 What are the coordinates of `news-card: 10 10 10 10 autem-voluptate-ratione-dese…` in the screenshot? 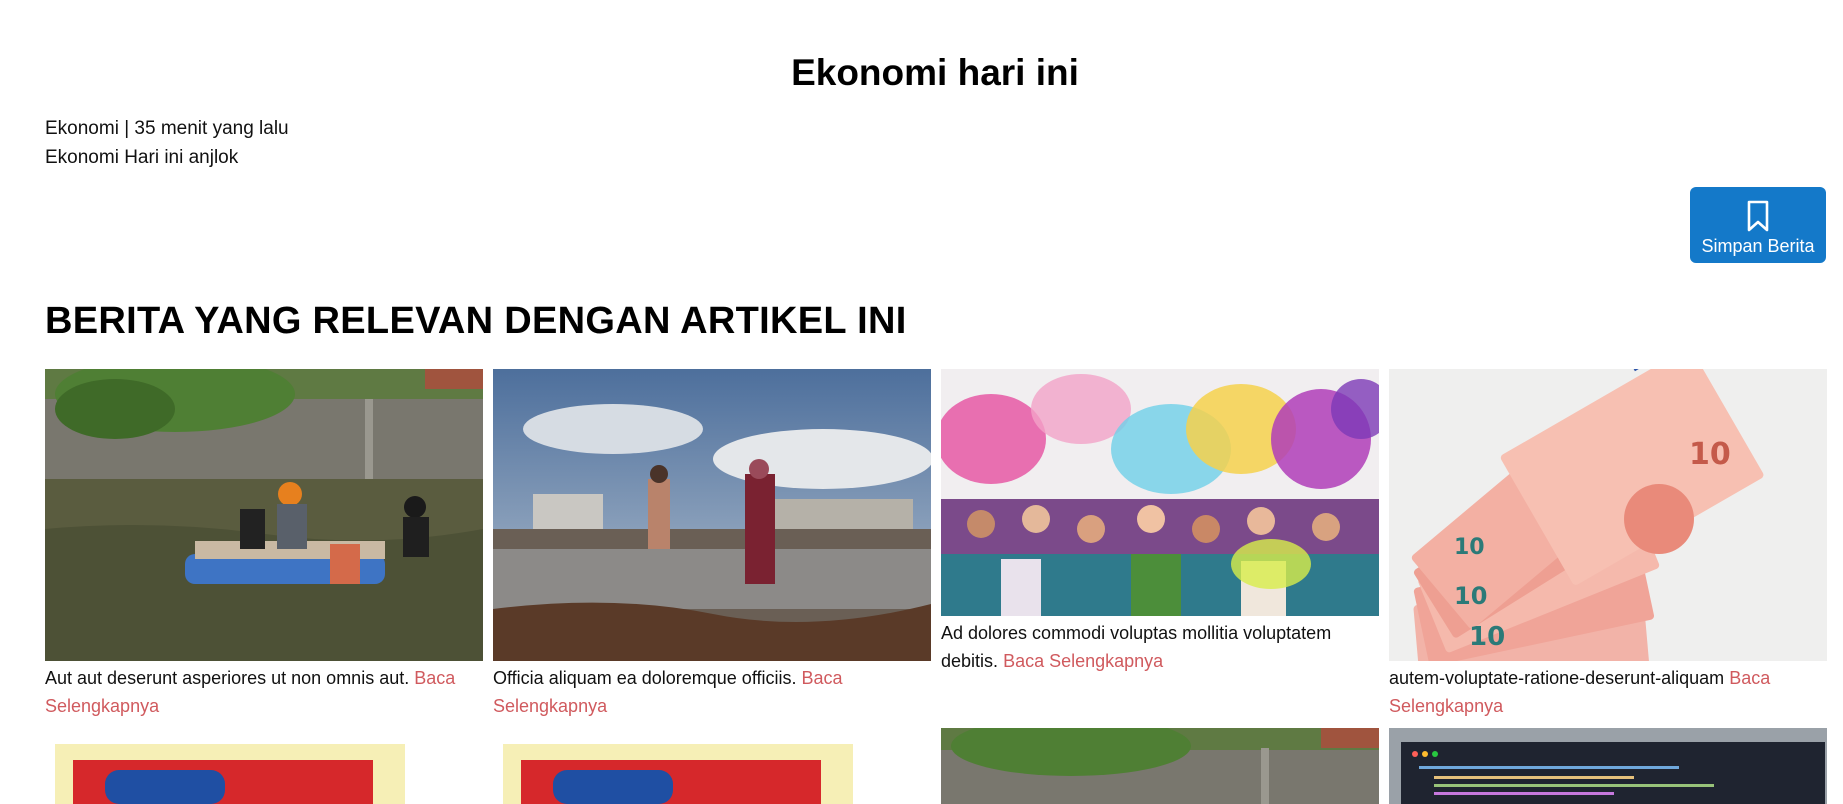 It's located at (1608, 544).